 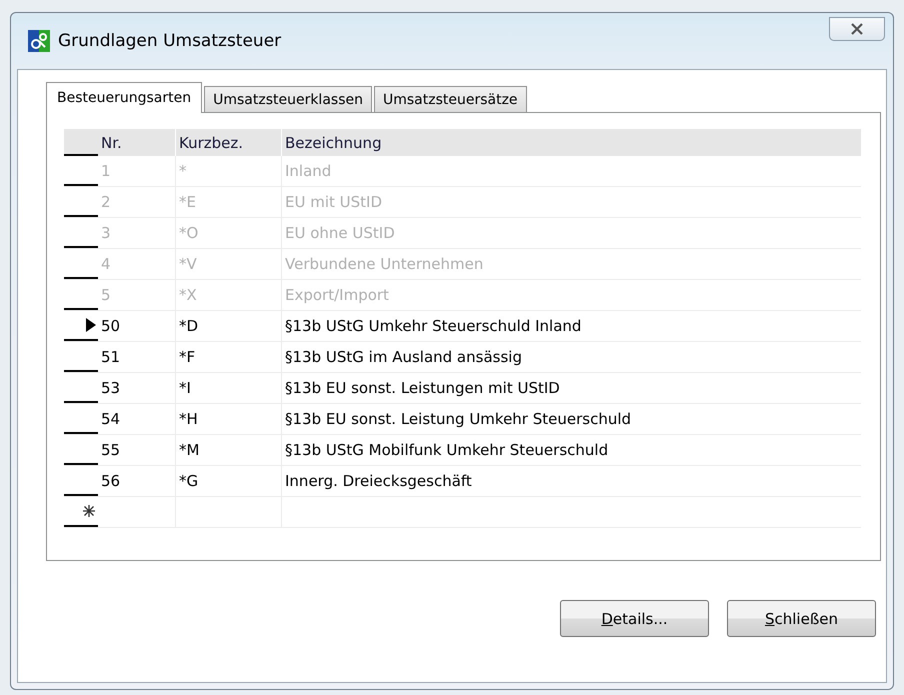 What do you see at coordinates (229, 326) in the screenshot?
I see `table-cell: *D` at bounding box center [229, 326].